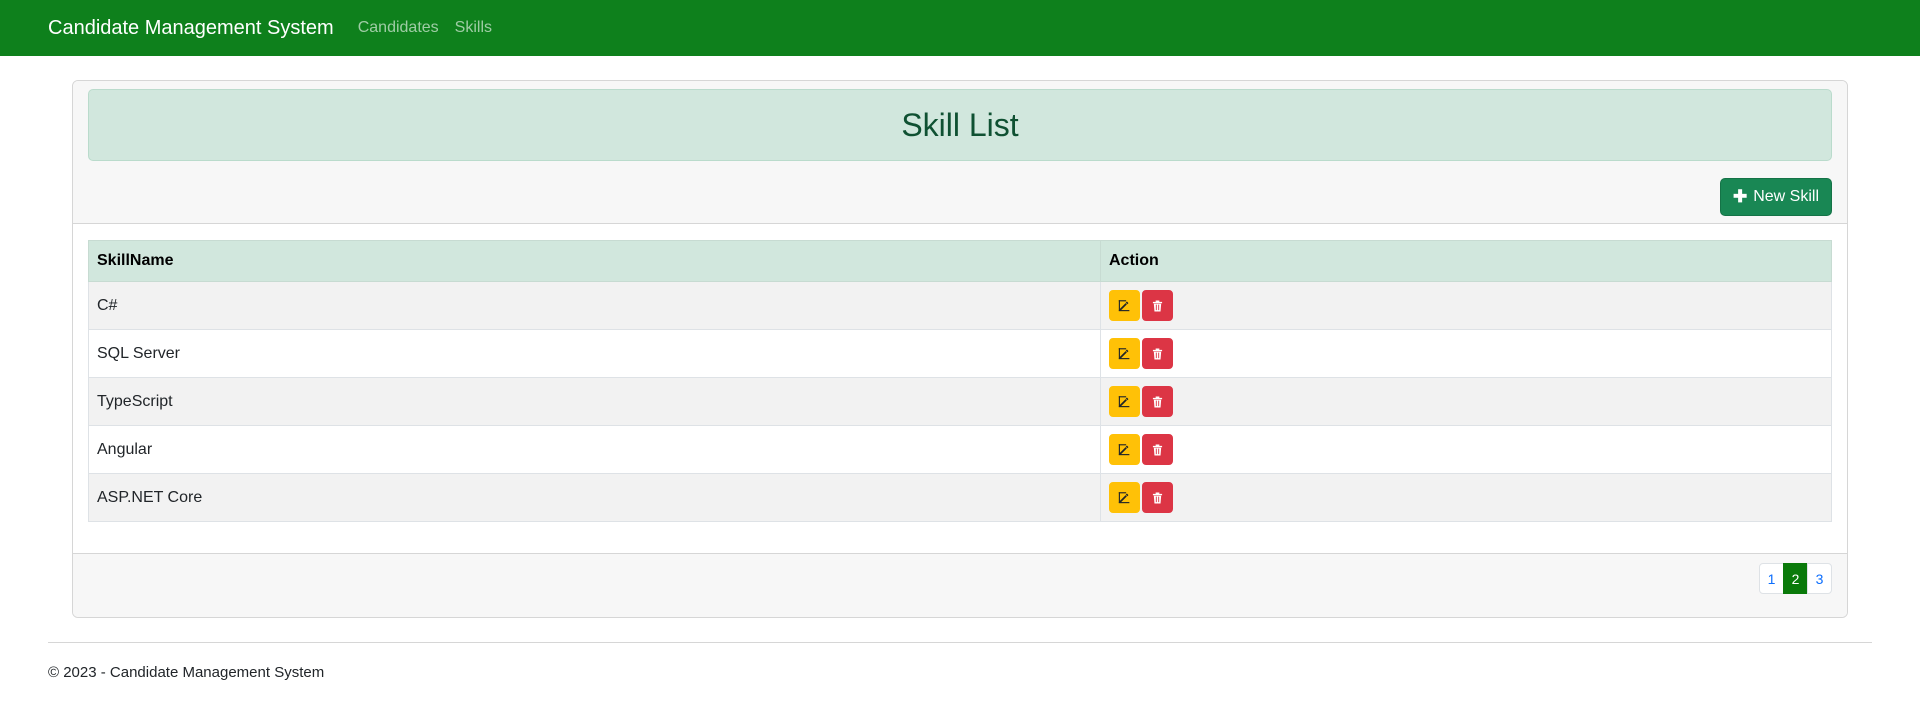 This screenshot has height=701, width=1920. Describe the element at coordinates (594, 261) in the screenshot. I see `header-skillname: SkillName` at that location.